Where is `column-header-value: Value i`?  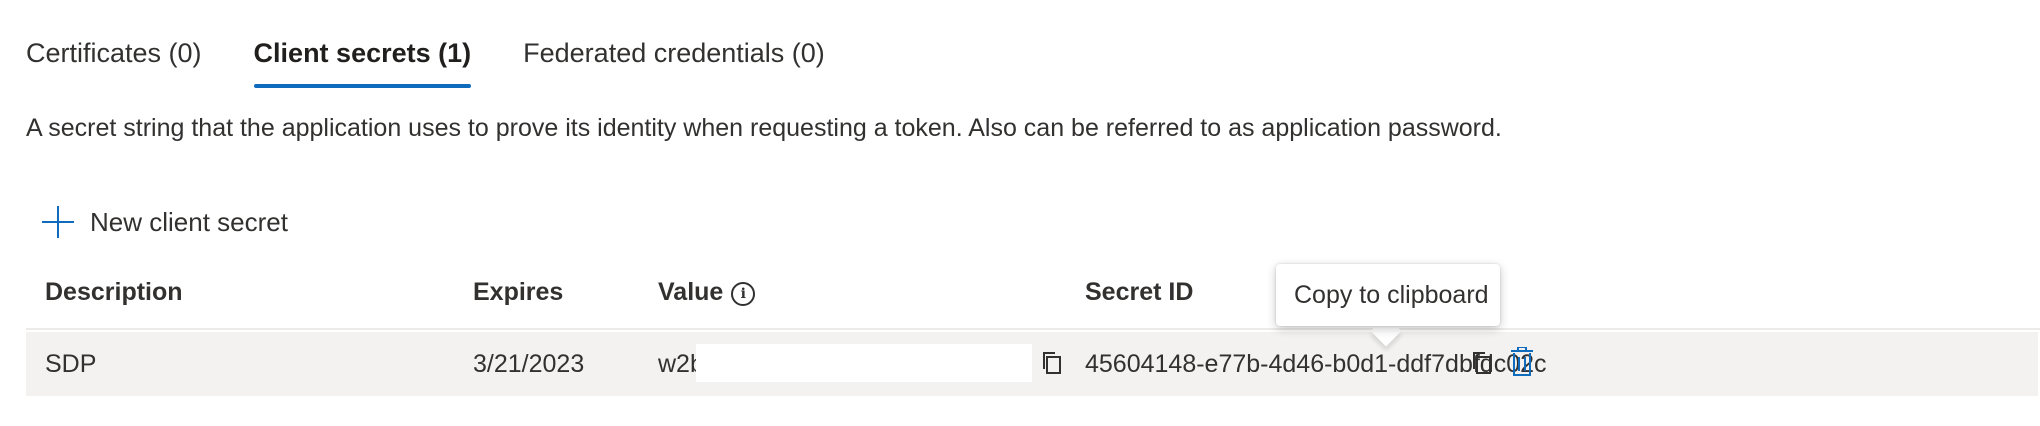
column-header-value: Value i is located at coordinates (707, 292).